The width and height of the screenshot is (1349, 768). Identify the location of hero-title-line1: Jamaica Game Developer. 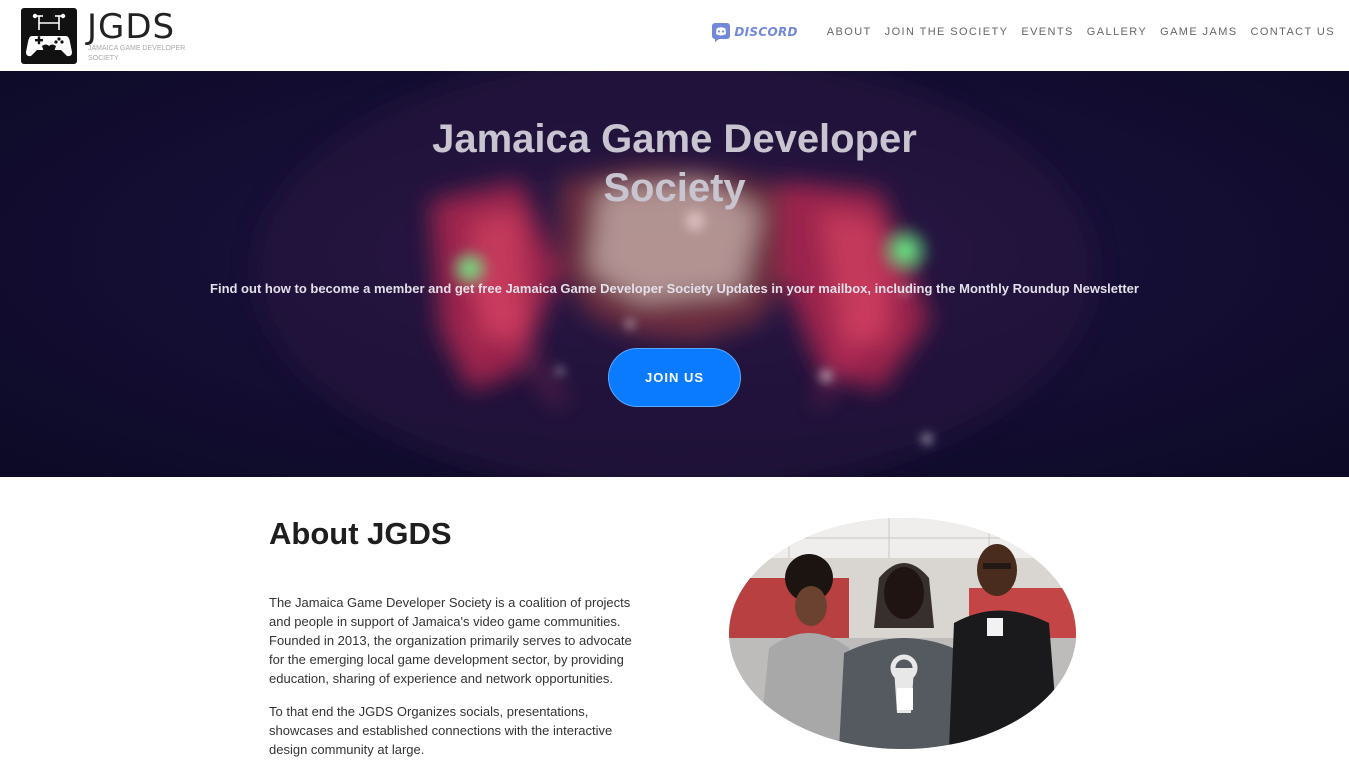
(674, 139).